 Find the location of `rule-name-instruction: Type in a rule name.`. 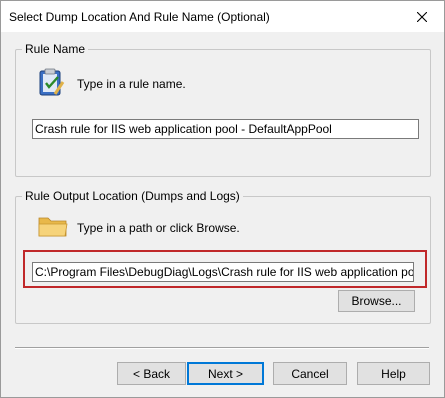

rule-name-instruction: Type in a rule name. is located at coordinates (131, 84).